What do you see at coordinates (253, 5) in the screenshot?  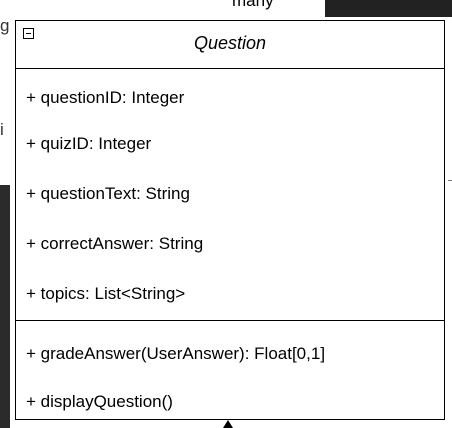 I see `association-multiplicity-label: many` at bounding box center [253, 5].